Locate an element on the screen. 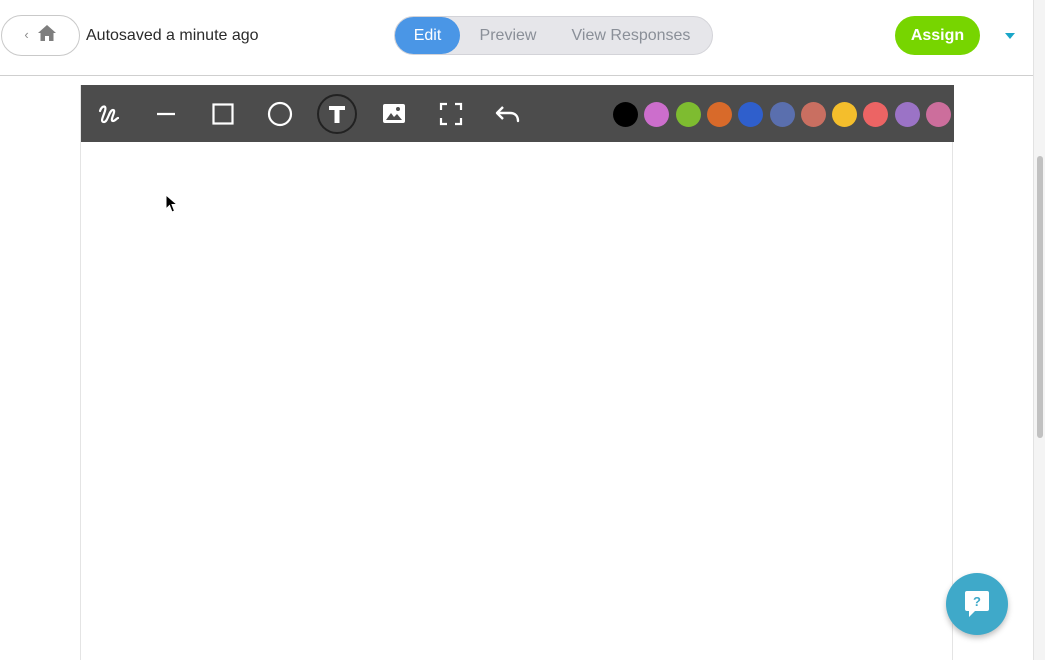 This screenshot has height=660, width=1045. back-home-button: ‹ is located at coordinates (40, 35).